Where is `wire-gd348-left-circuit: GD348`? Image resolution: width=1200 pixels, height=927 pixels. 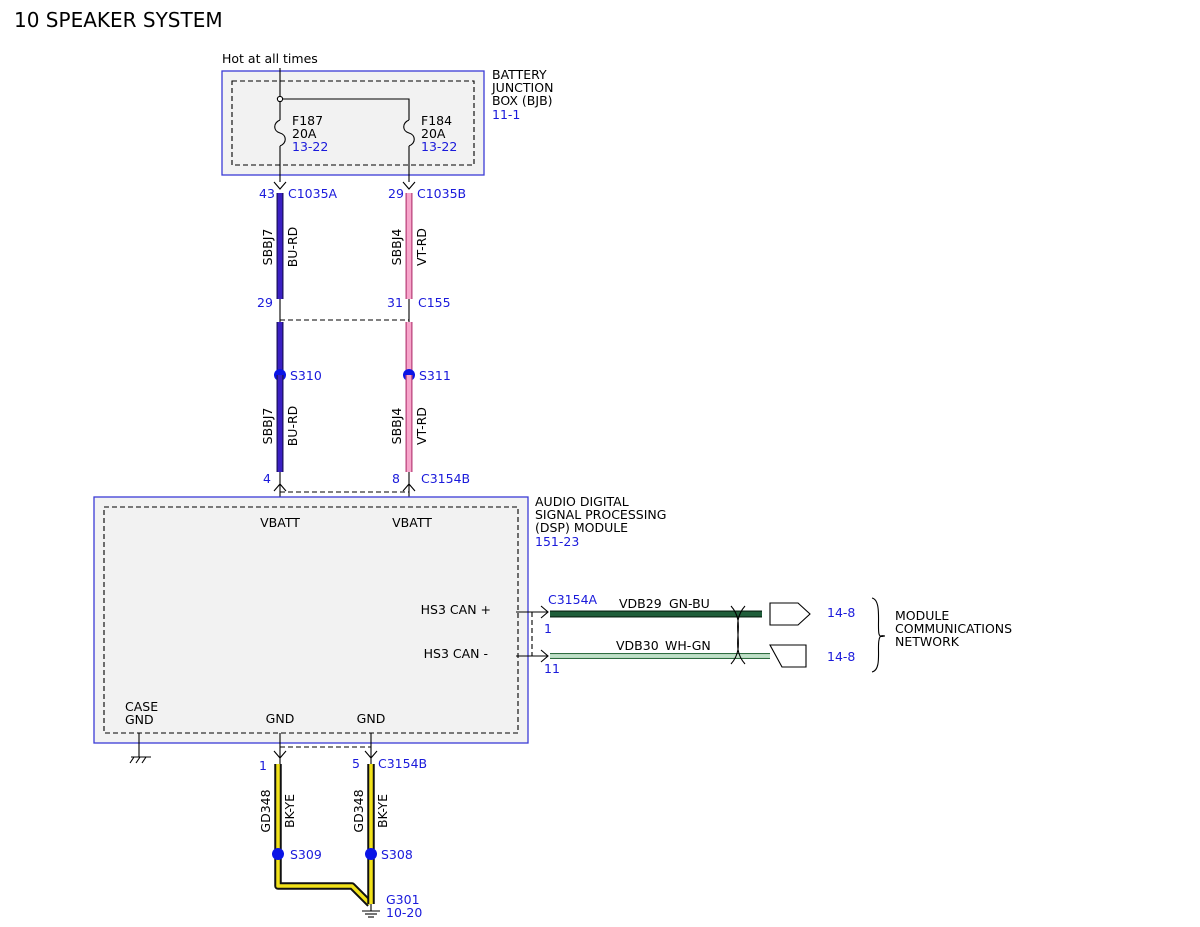
wire-gd348-left-circuit: GD348 is located at coordinates (265, 810).